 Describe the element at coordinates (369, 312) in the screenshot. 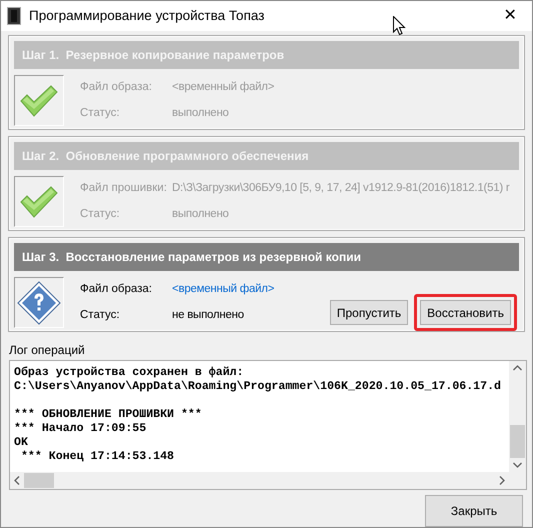

I see `step-button: Пропустить` at that location.